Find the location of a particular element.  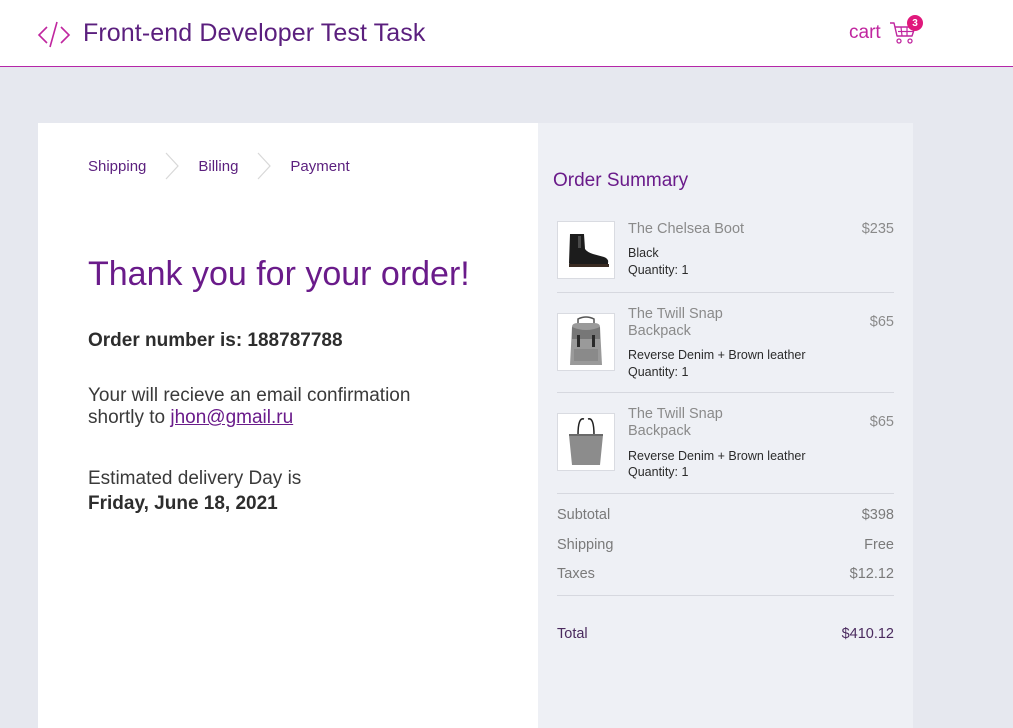

code-brackets-icon is located at coordinates (54, 34).